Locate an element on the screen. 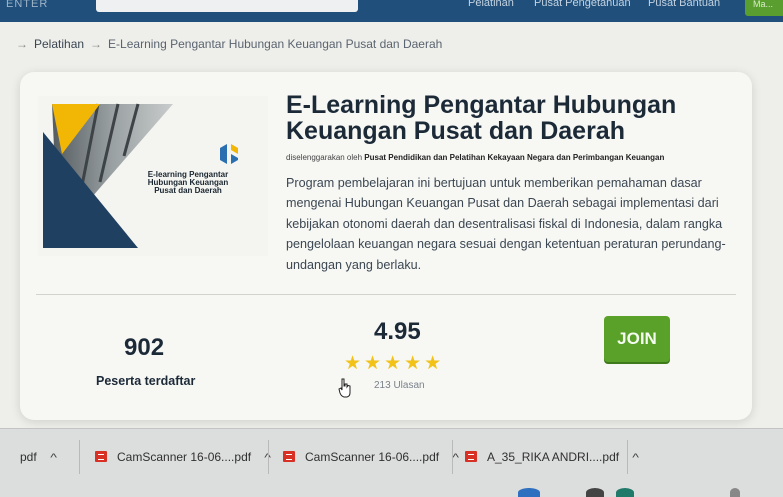 This screenshot has height=497, width=783. participants-count: 902 is located at coordinates (144, 347).